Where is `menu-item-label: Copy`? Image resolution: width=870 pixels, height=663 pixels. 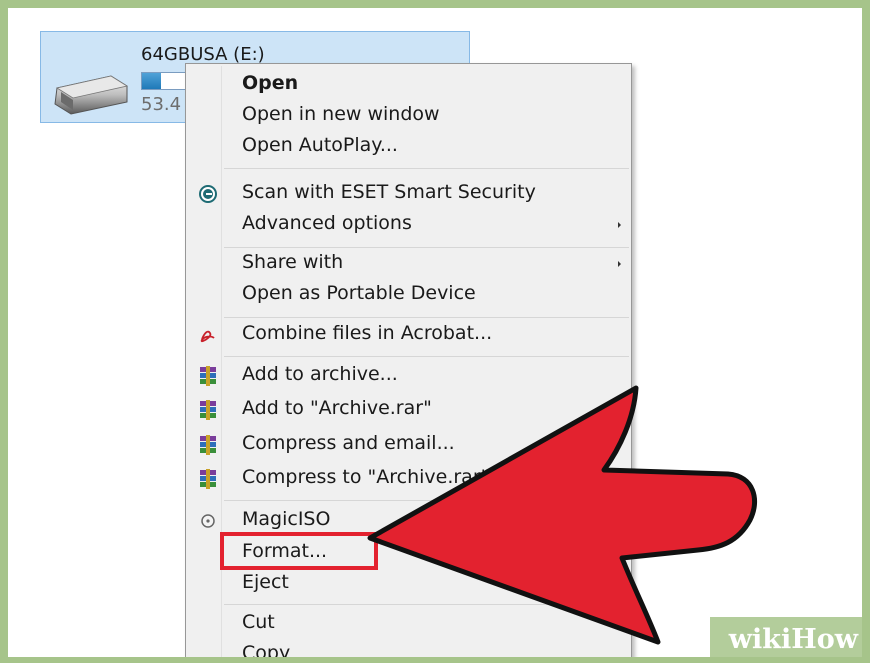 menu-item-label: Copy is located at coordinates (266, 652).